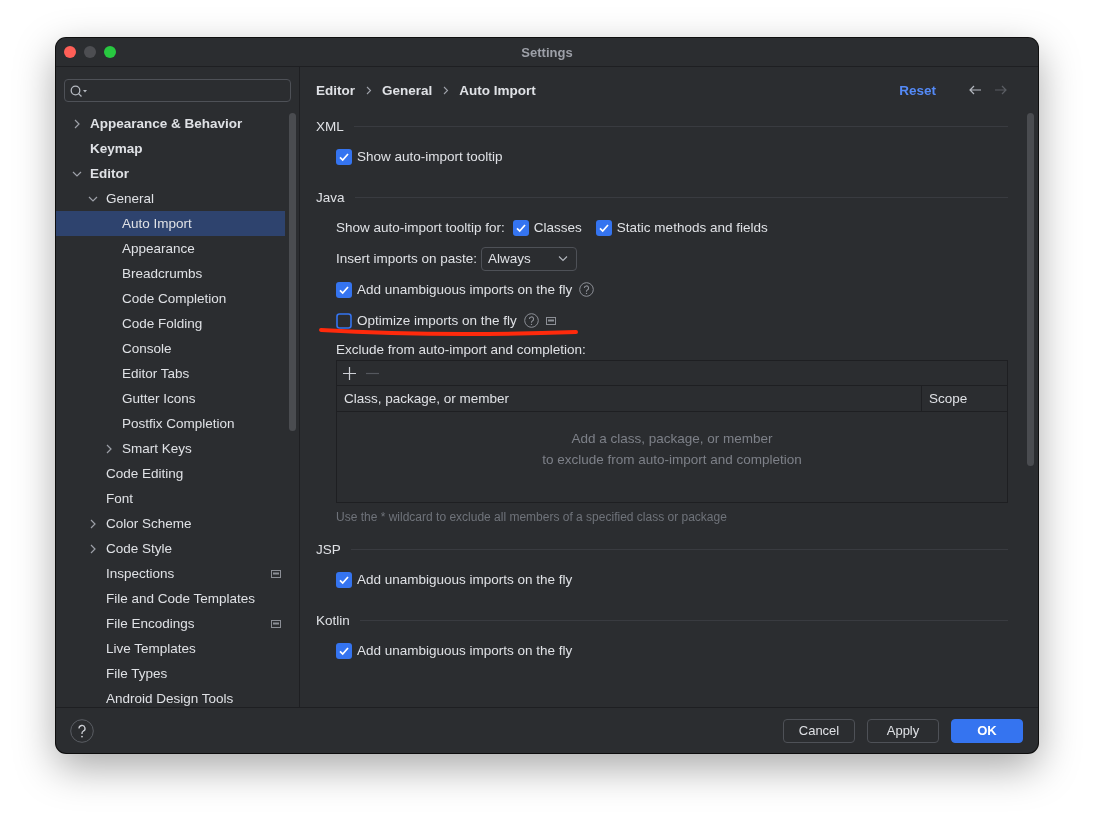 The image size is (1094, 828). Describe the element at coordinates (532, 517) in the screenshot. I see `hint-text: Use the * wildcard to exclude all members of a specified class or package` at that location.